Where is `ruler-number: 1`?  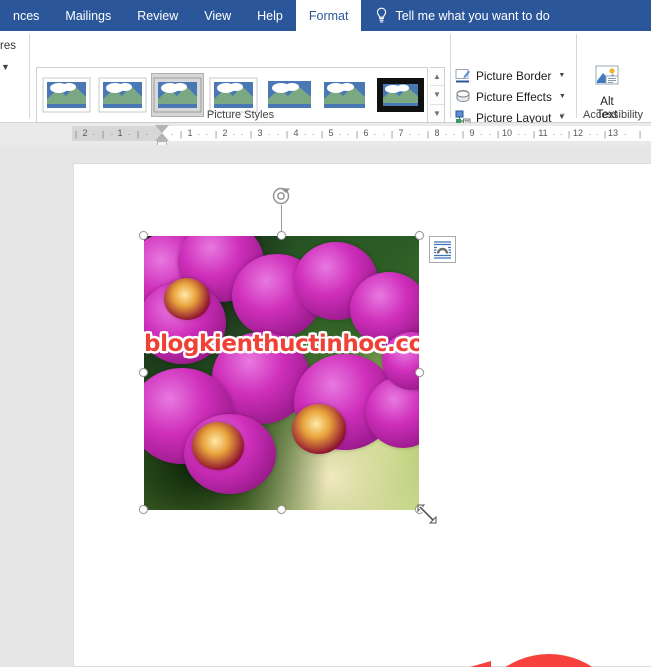 ruler-number: 1 is located at coordinates (190, 133).